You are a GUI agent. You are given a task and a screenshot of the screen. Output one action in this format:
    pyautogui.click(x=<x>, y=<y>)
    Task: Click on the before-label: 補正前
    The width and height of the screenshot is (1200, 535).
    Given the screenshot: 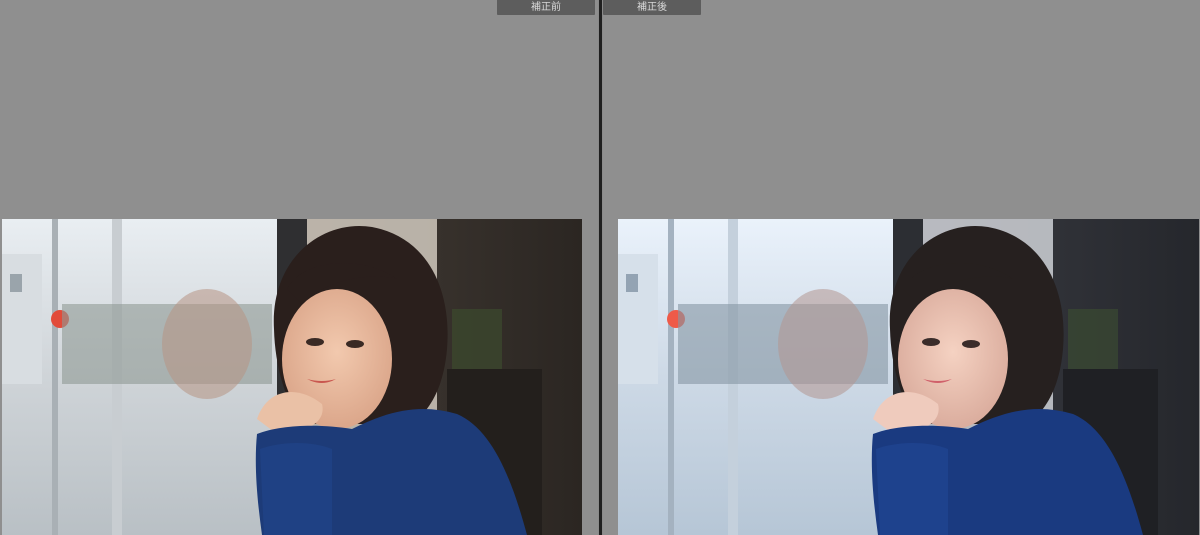 What is the action you would take?
    pyautogui.click(x=546, y=7)
    